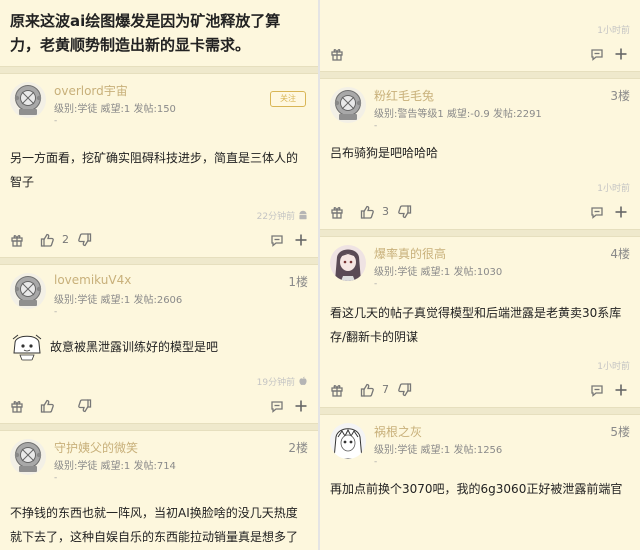 Image resolution: width=640 pixels, height=550 pixels. Describe the element at coordinates (145, 33) in the screenshot. I see `thread-title: 原来这波ai绘图爆发是因为矿池释放了算力，老黄顺势制造出新的显卡需求。` at that location.